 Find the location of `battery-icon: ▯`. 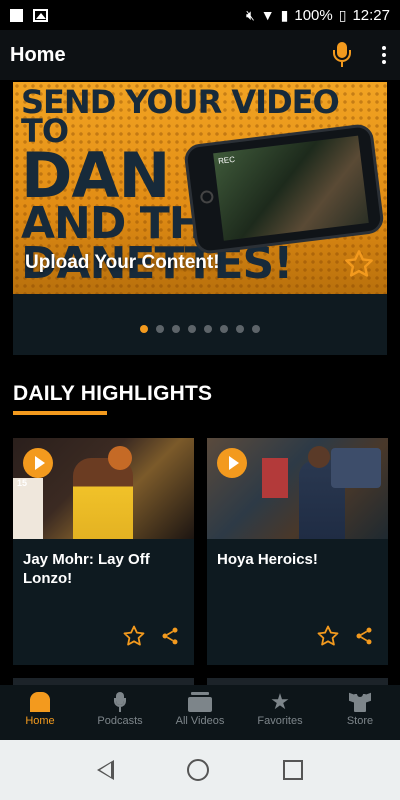

battery-icon: ▯ is located at coordinates (342, 14).